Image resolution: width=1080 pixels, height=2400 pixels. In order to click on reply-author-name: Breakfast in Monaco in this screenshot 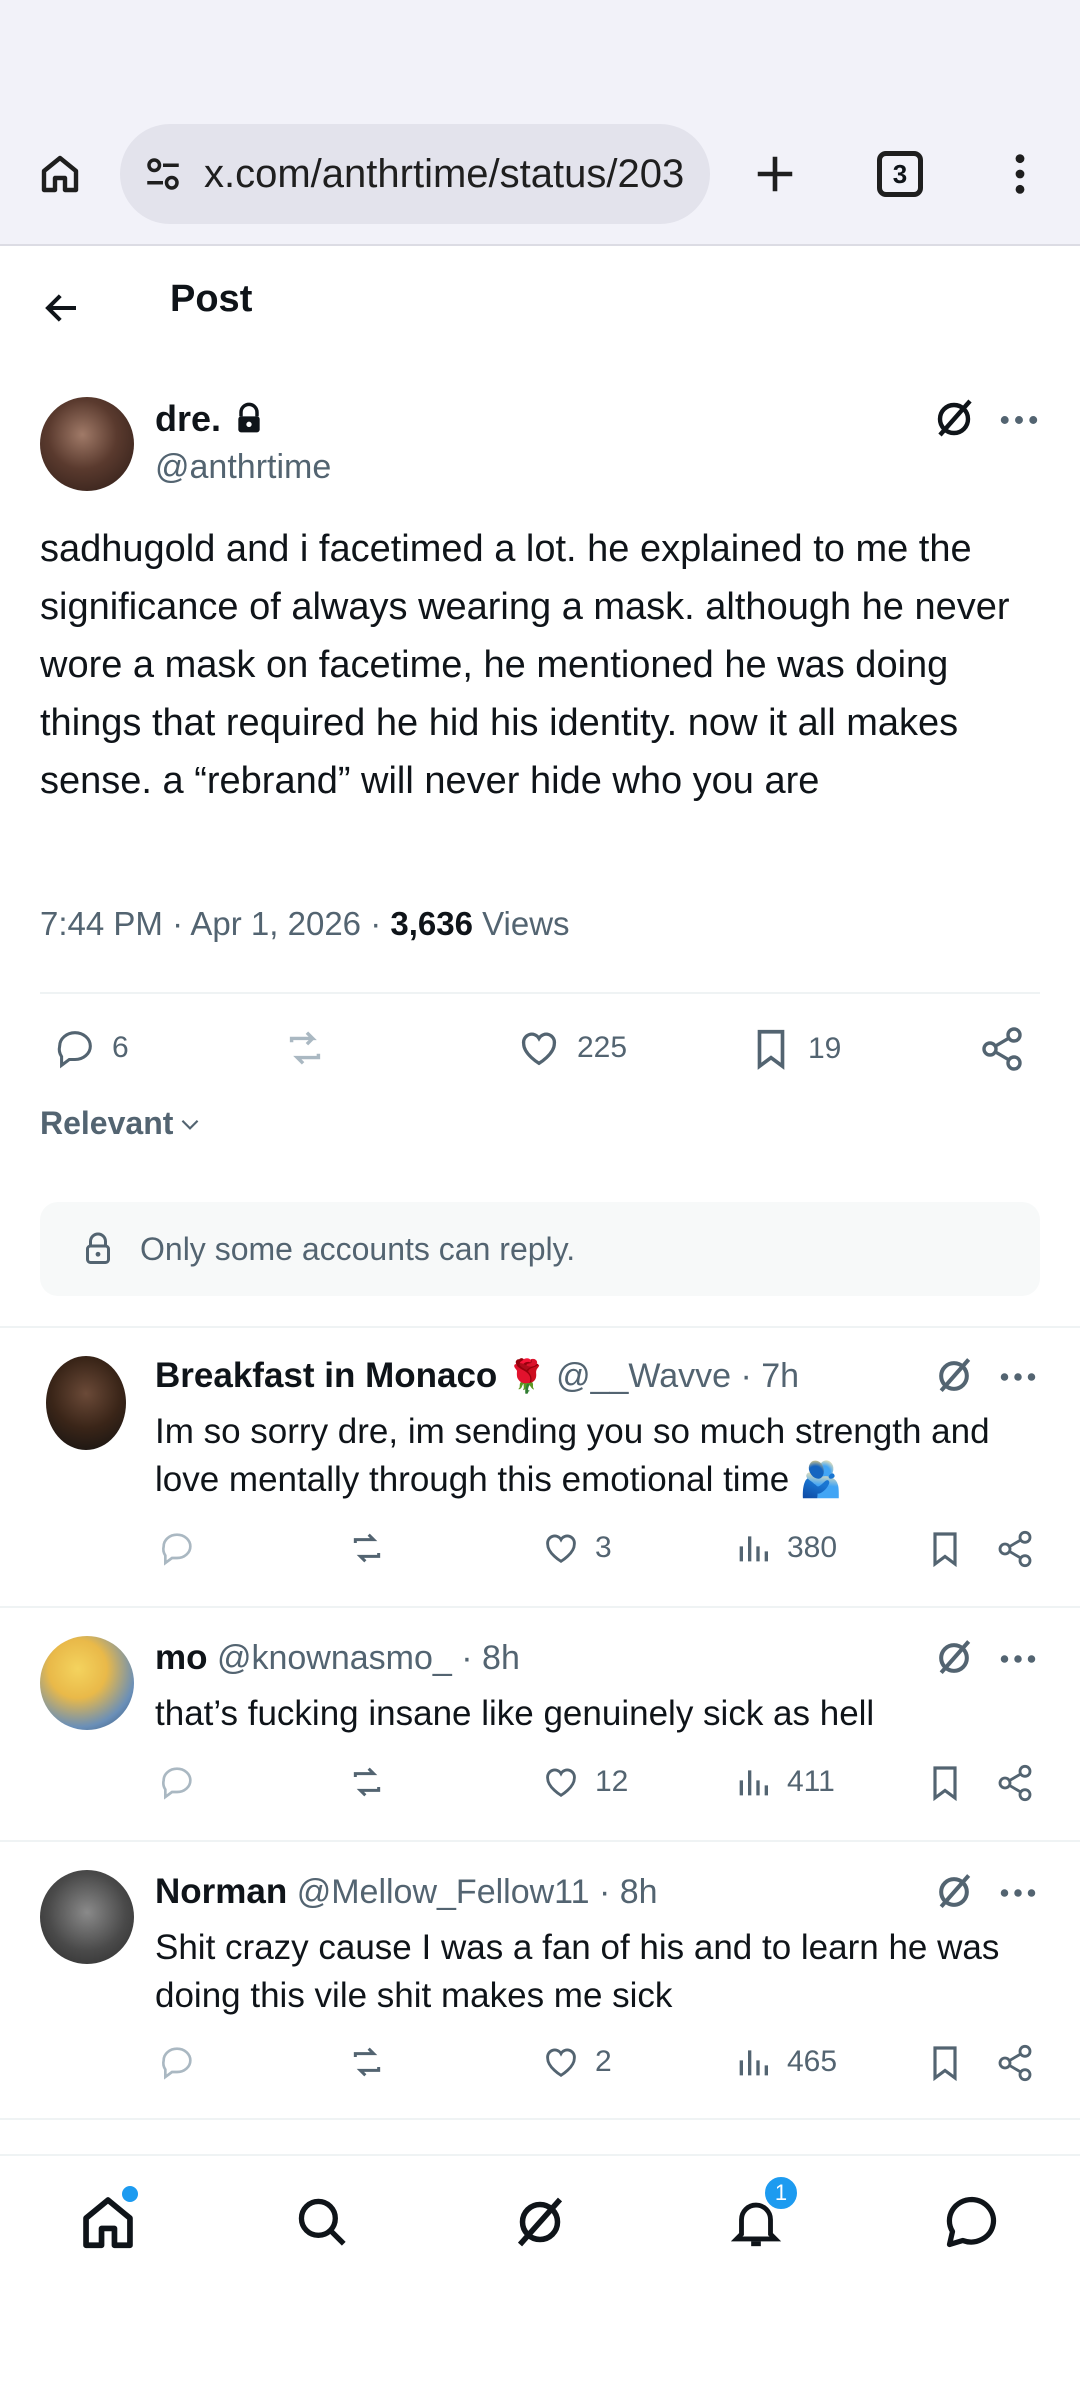, I will do `click(326, 1375)`.